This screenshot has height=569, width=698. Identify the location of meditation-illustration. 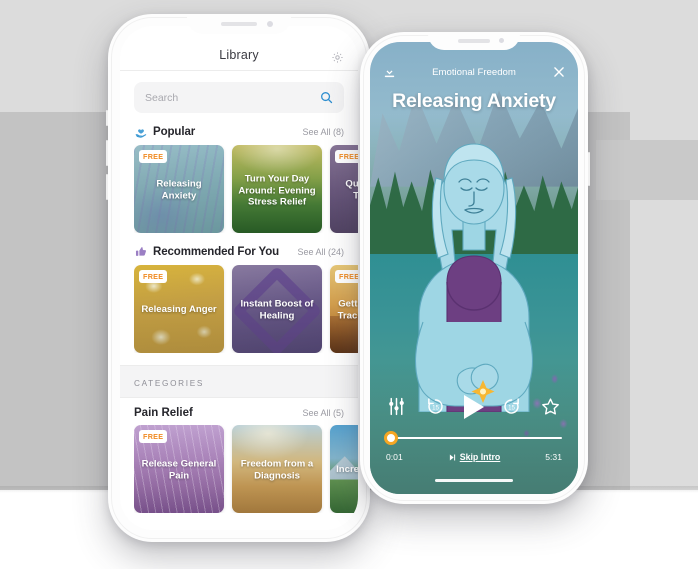
(474, 267).